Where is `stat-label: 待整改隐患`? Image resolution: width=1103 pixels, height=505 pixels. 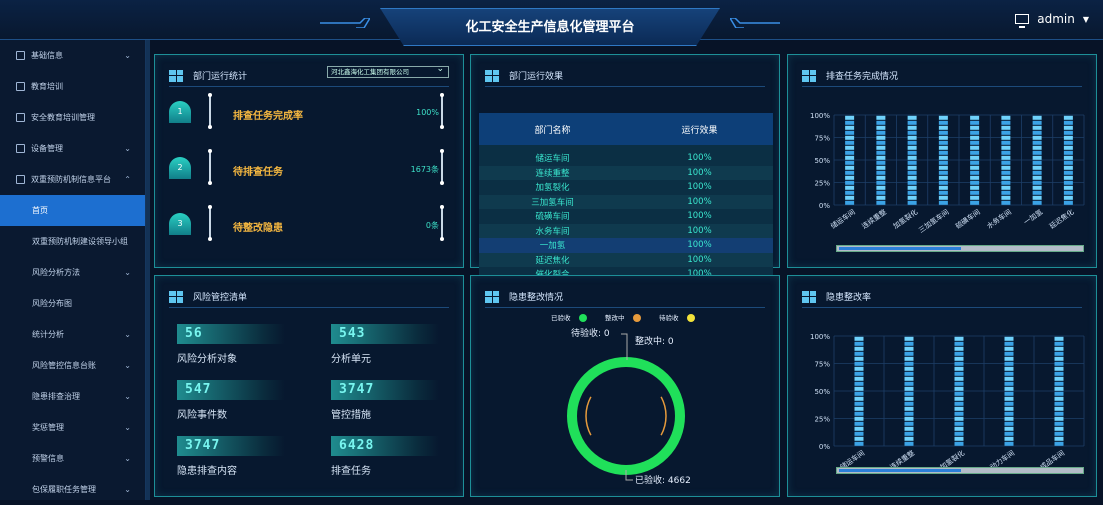 stat-label: 待整改隐患 is located at coordinates (258, 228).